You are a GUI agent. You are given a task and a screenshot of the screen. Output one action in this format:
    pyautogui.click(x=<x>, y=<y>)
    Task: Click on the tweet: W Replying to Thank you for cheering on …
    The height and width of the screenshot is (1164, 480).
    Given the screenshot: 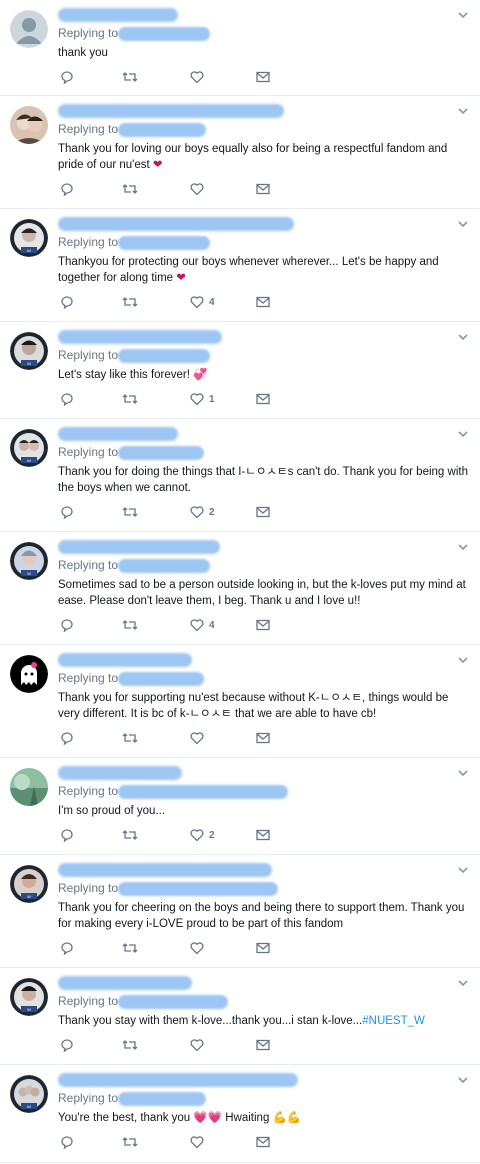 What is the action you would take?
    pyautogui.click(x=240, y=911)
    